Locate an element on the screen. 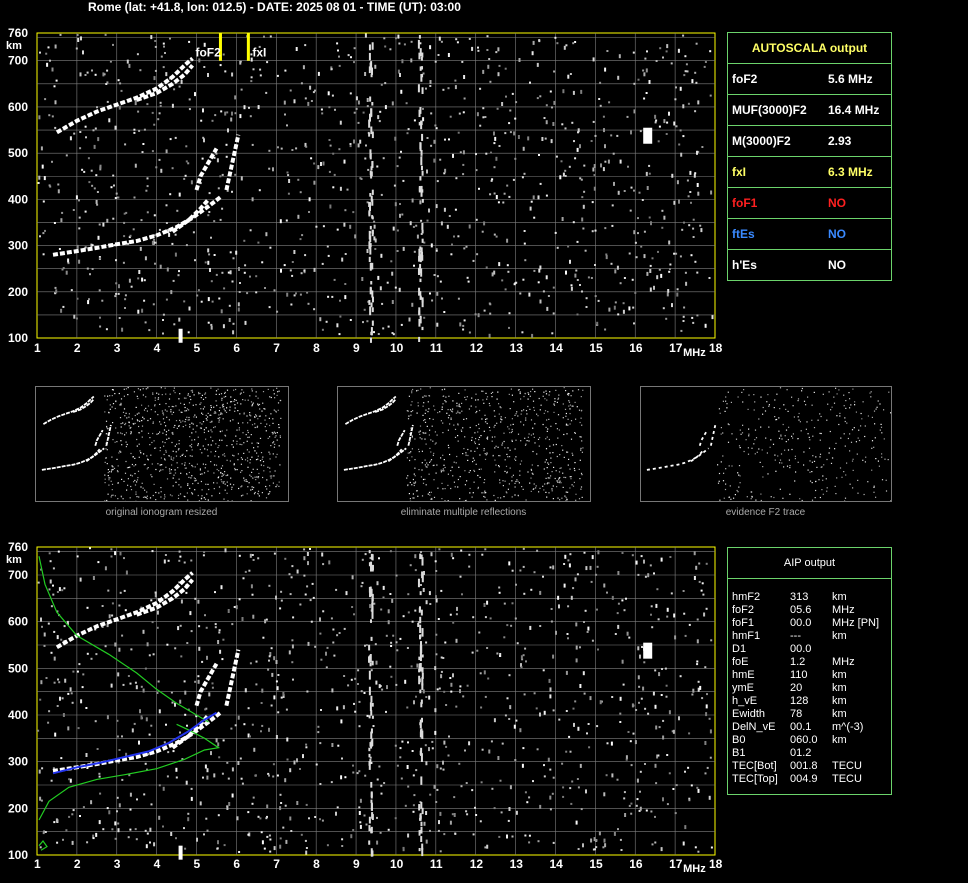 This screenshot has width=968, height=883. x-axis-unit: MHz is located at coordinates (694, 353).